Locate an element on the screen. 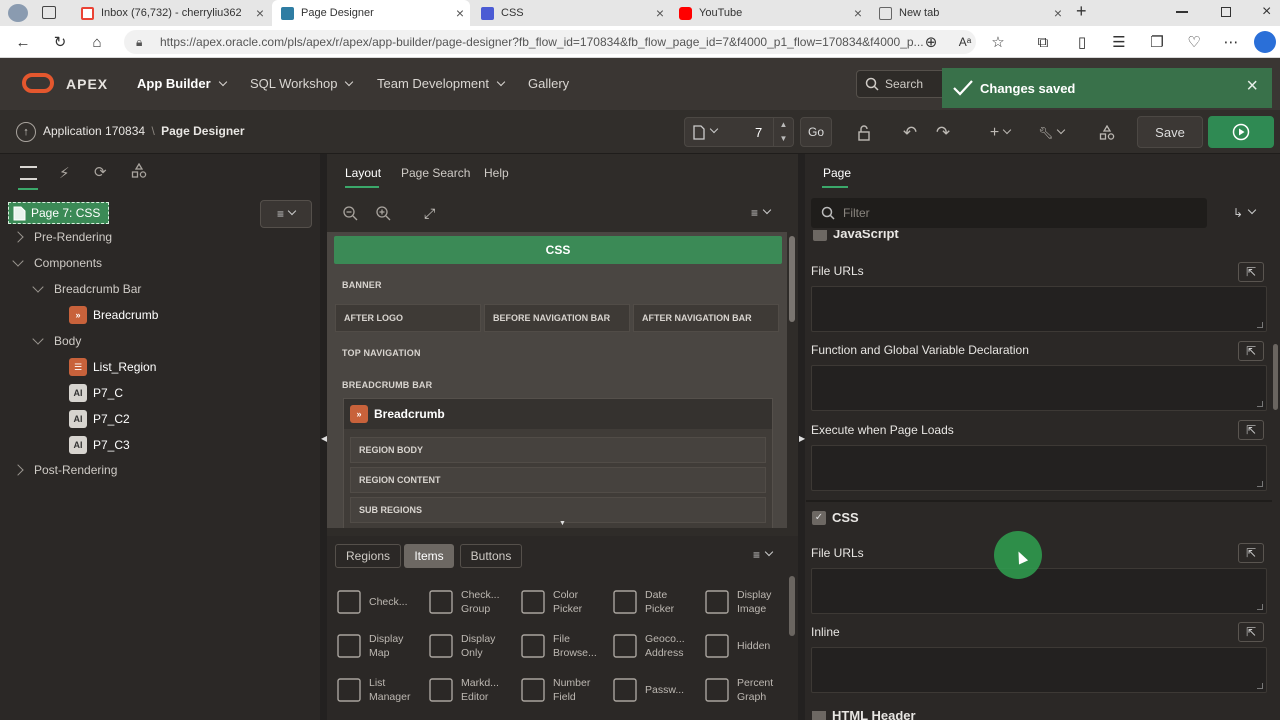  minimize-icon is located at coordinates (1182, 12).